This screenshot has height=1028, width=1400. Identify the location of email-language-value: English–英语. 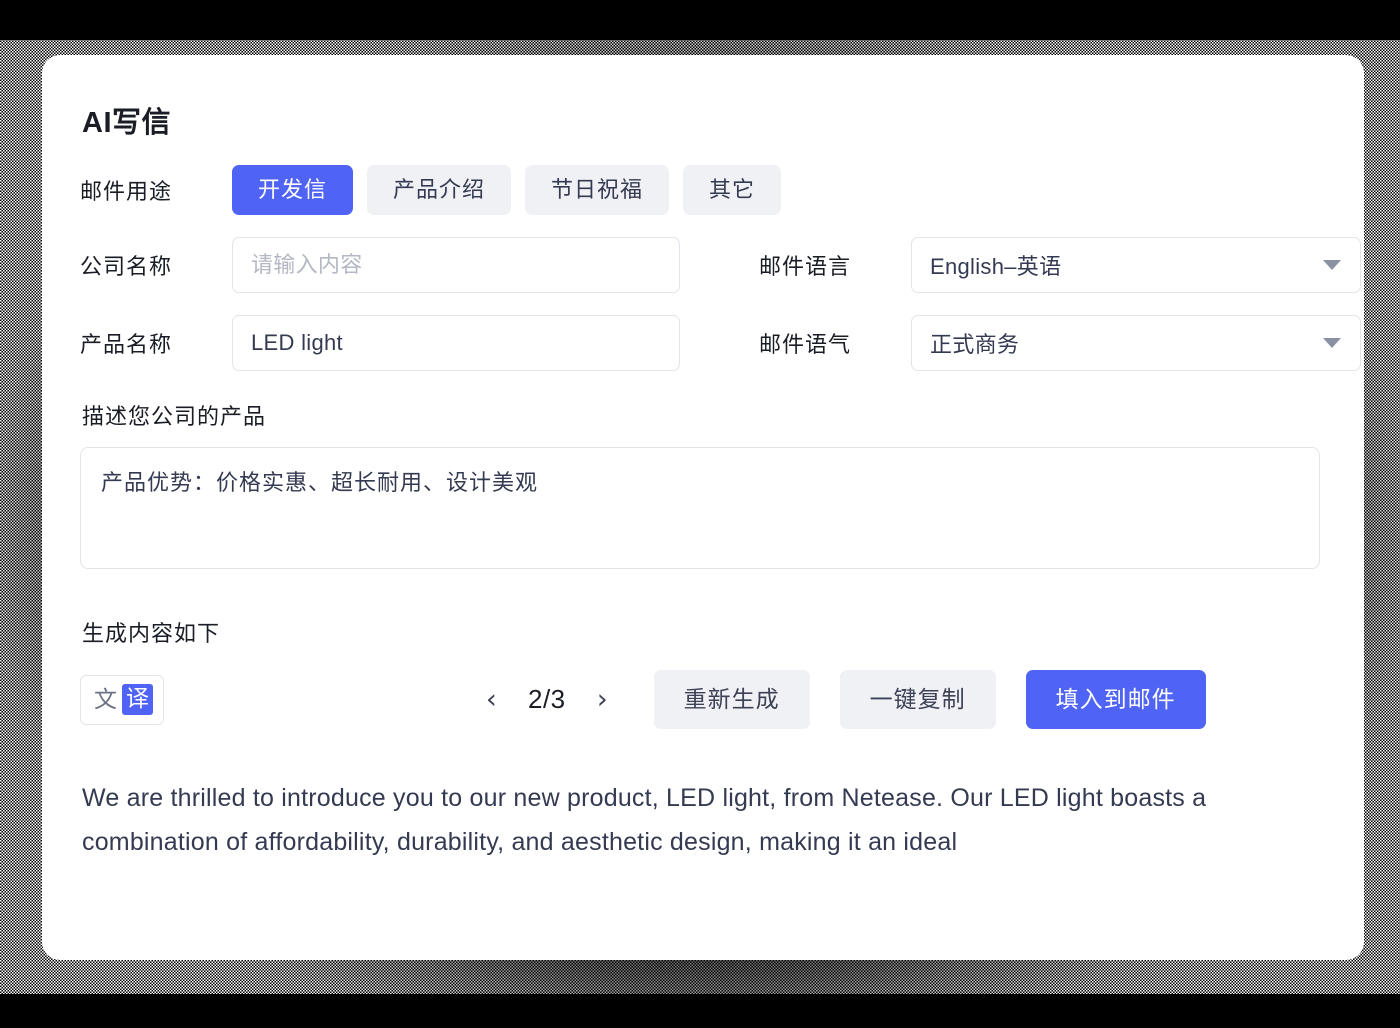
(1136, 264).